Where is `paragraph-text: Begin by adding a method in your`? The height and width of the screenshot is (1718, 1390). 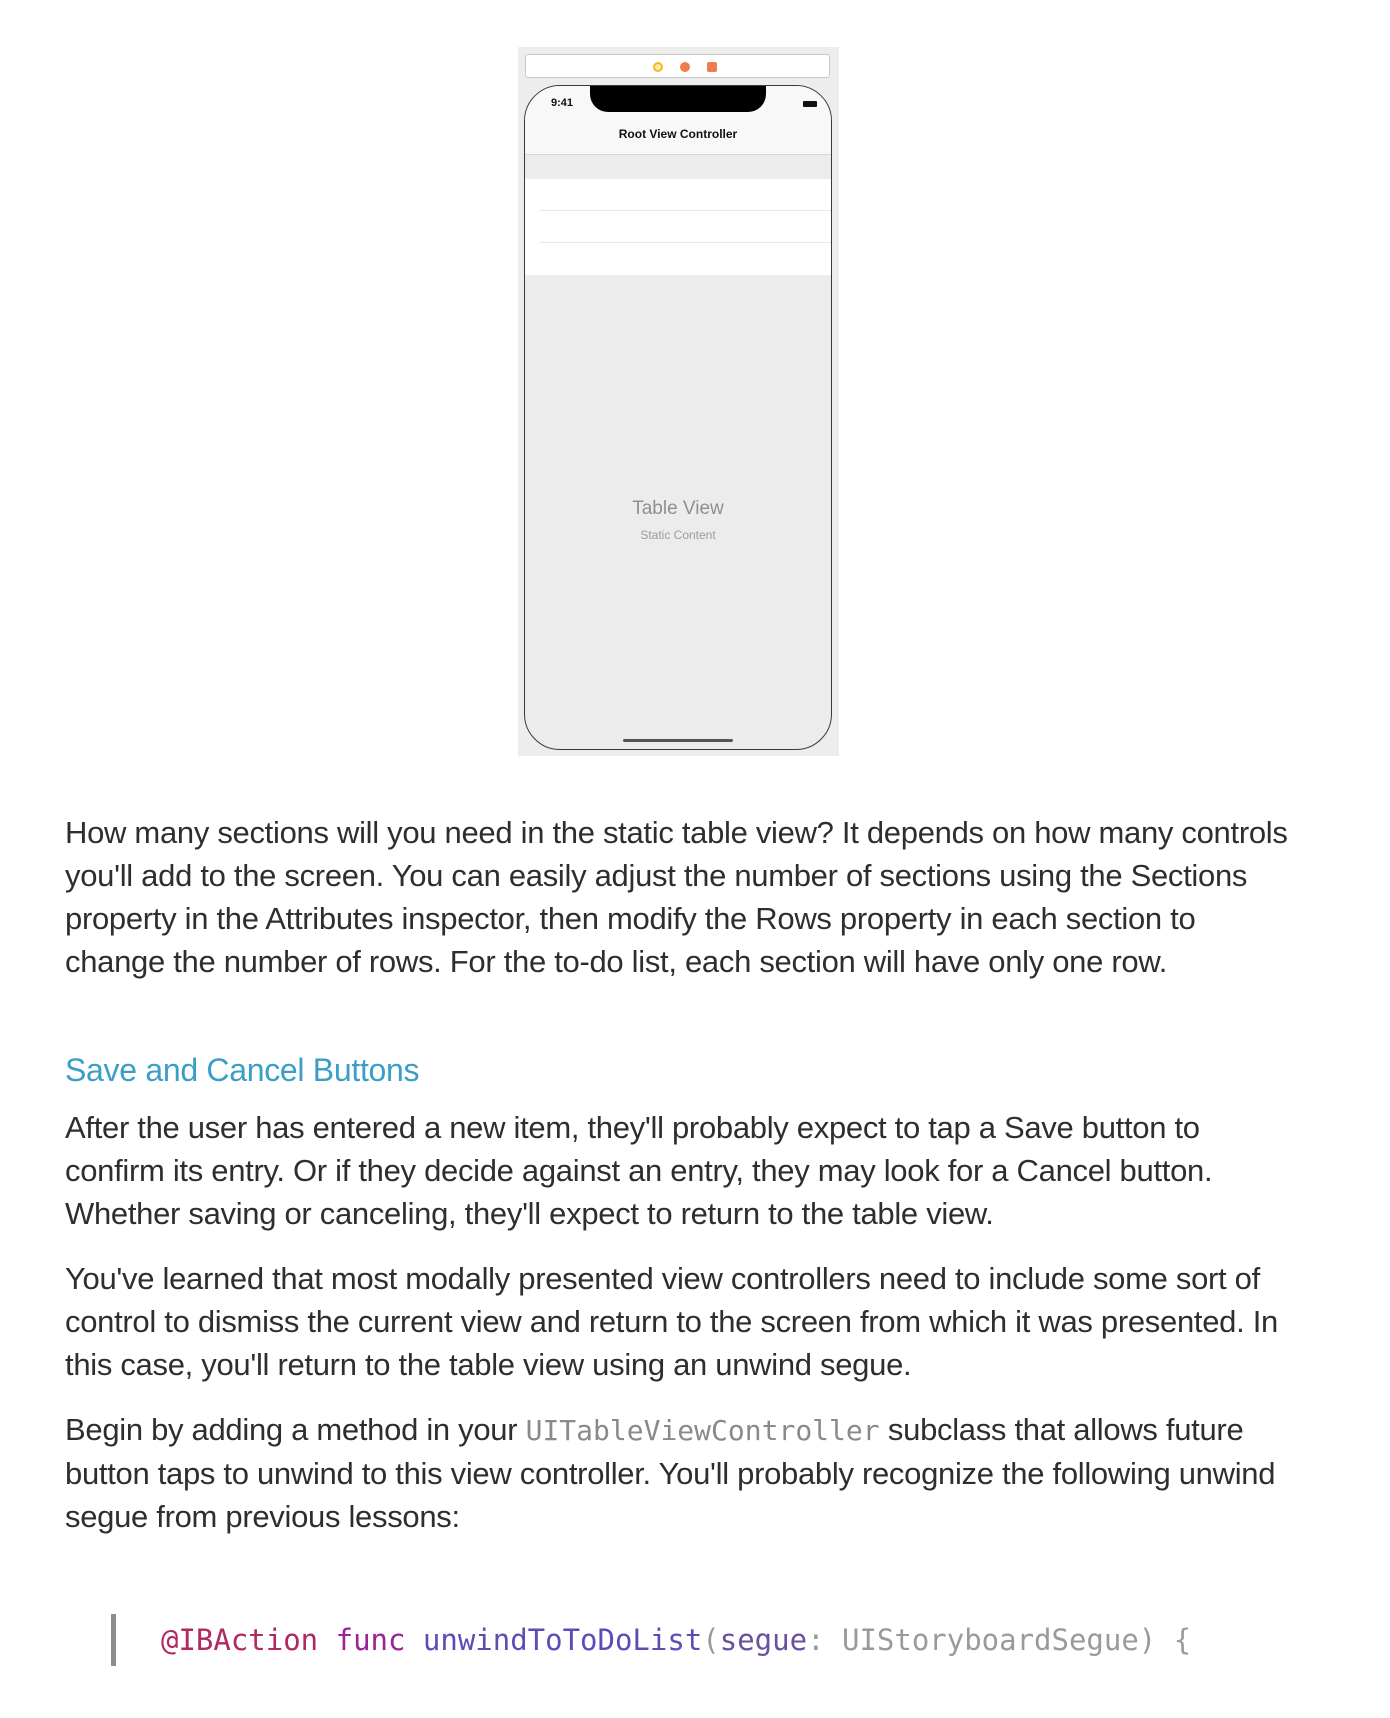 paragraph-text: Begin by adding a method in your is located at coordinates (295, 1429).